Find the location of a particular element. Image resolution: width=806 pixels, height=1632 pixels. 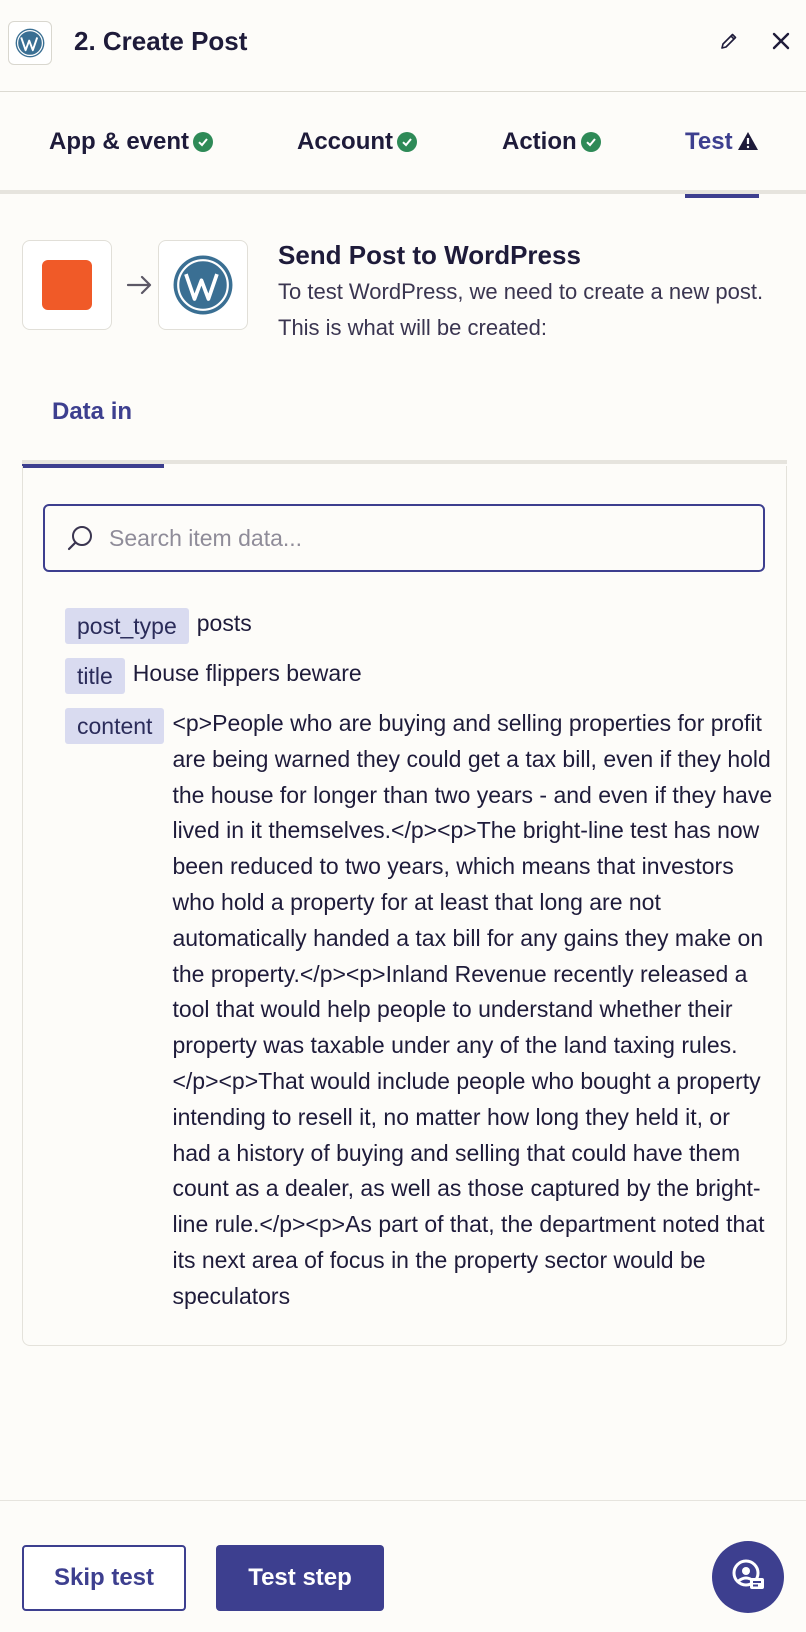

field-value: posts is located at coordinates (224, 623).